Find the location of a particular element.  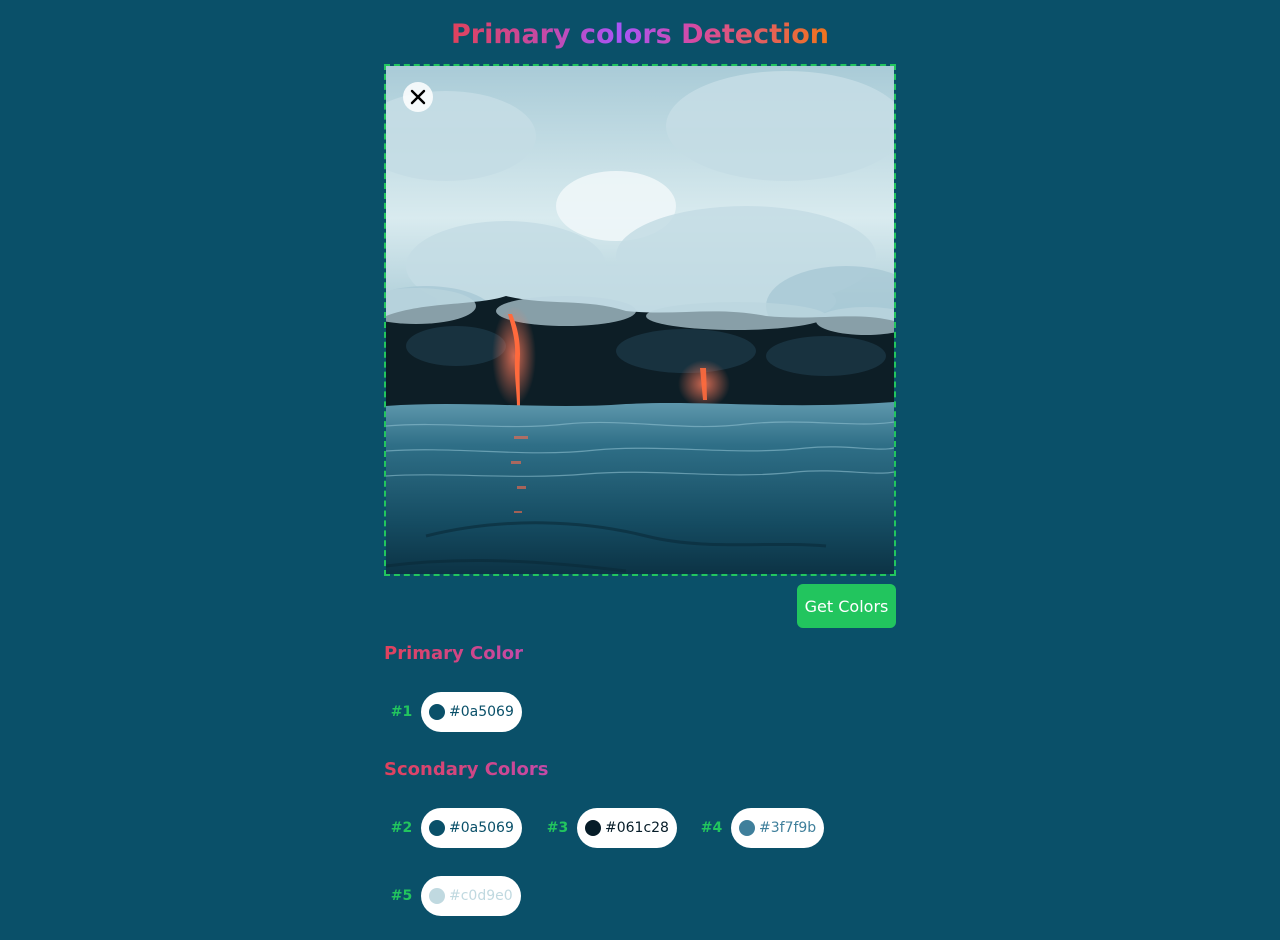

hex-value: #c0d9e0 is located at coordinates (481, 896).